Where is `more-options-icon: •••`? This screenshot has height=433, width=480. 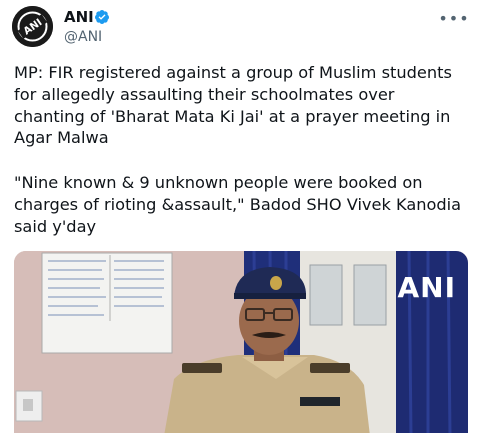 more-options-icon: ••• is located at coordinates (454, 18).